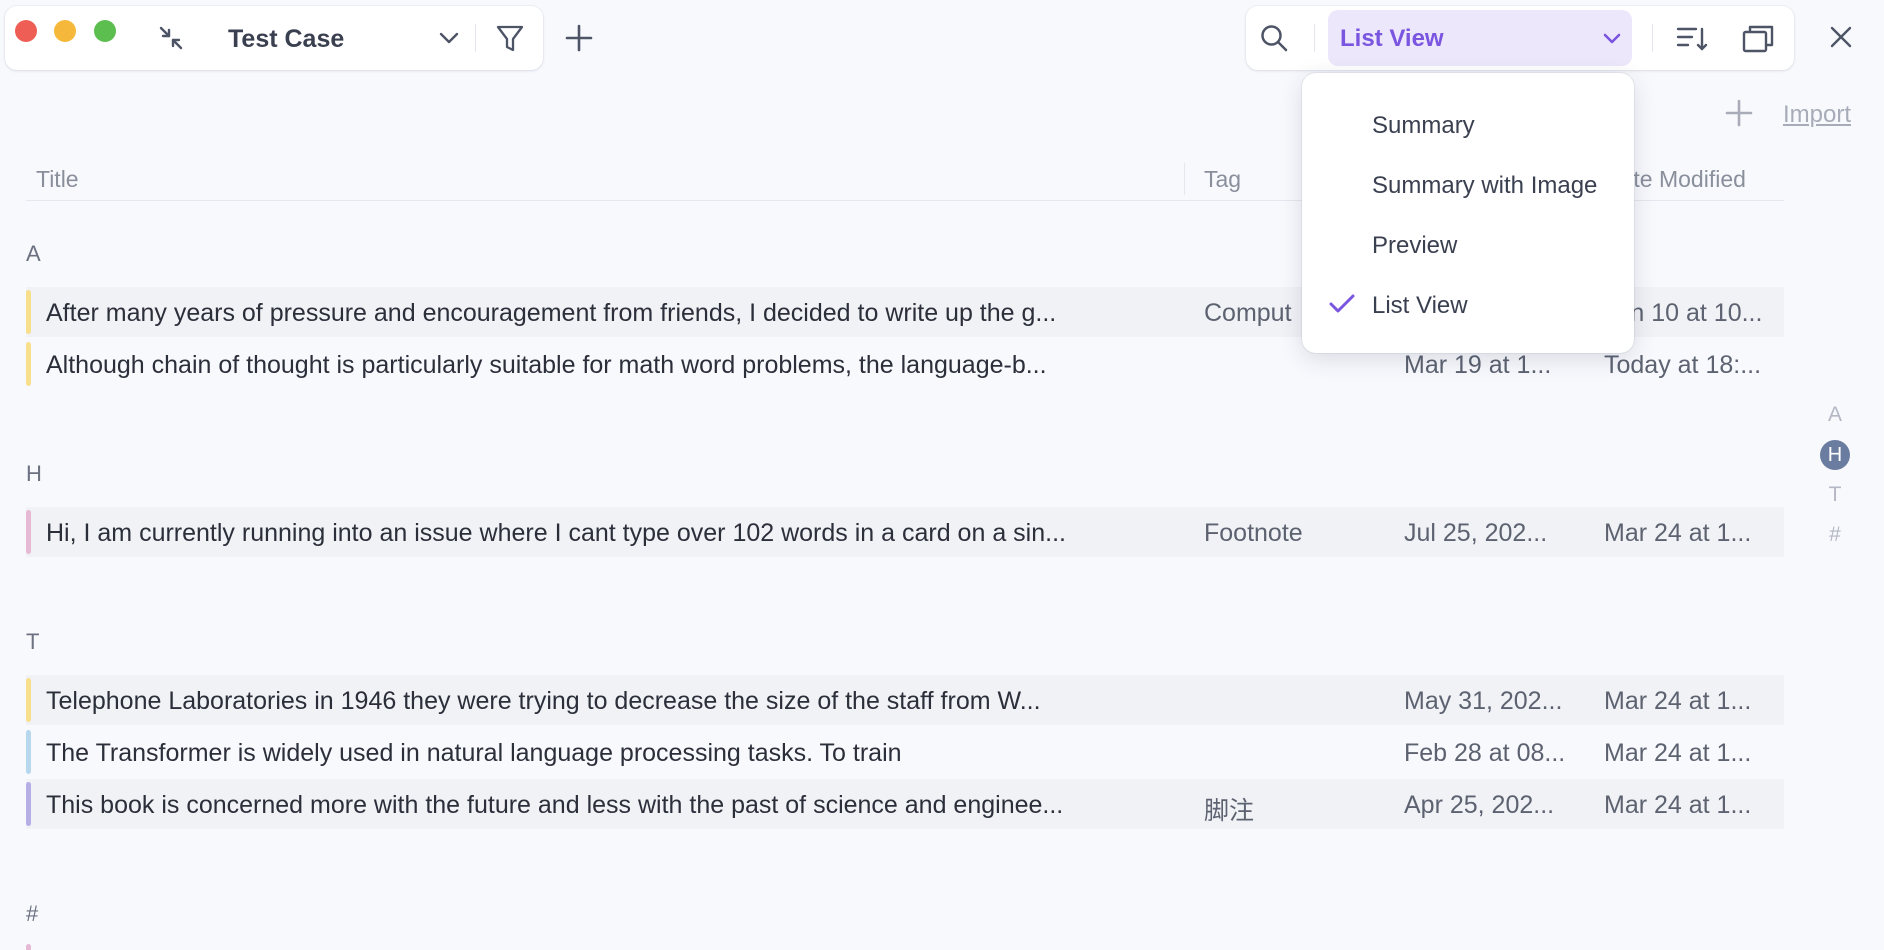 The width and height of the screenshot is (1884, 950). Describe the element at coordinates (1835, 415) in the screenshot. I see `index-letter-a: A` at that location.